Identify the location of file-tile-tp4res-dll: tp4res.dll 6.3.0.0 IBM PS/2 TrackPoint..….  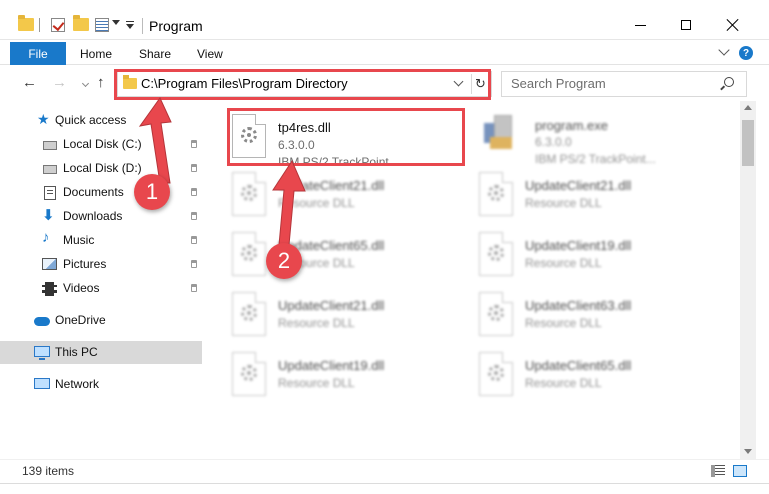
(352, 140).